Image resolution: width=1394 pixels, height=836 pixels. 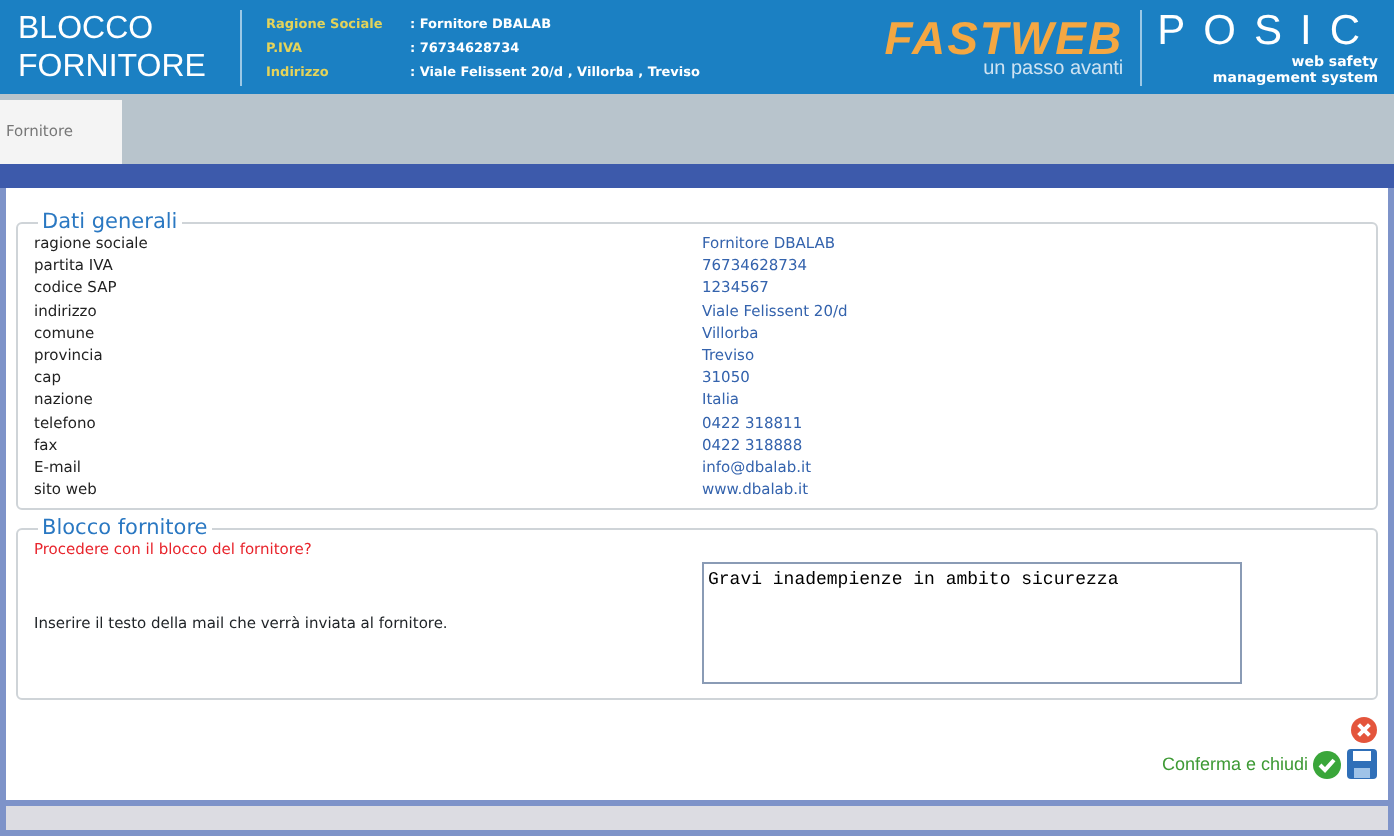 I want to click on save-button, so click(x=1362, y=764).